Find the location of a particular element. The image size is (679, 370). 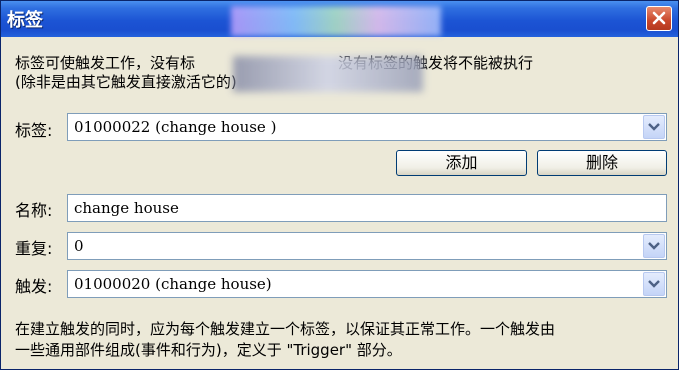

close-button is located at coordinates (659, 18).